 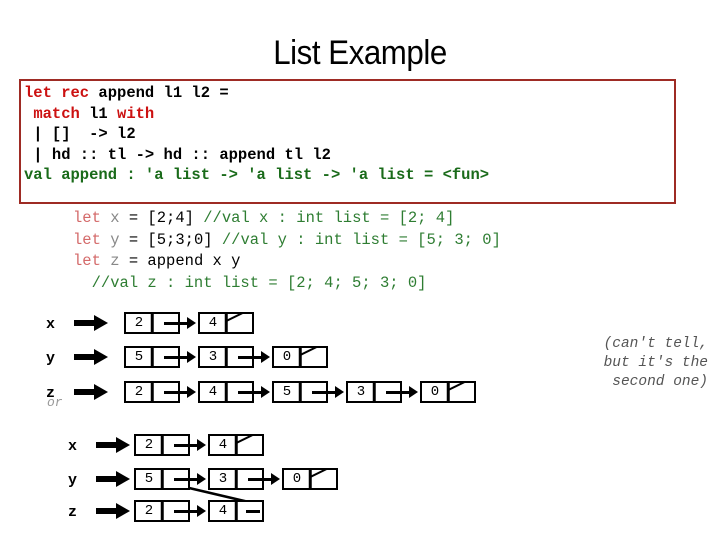 I want to click on shared-tail-arrow, so click(x=203, y=491).